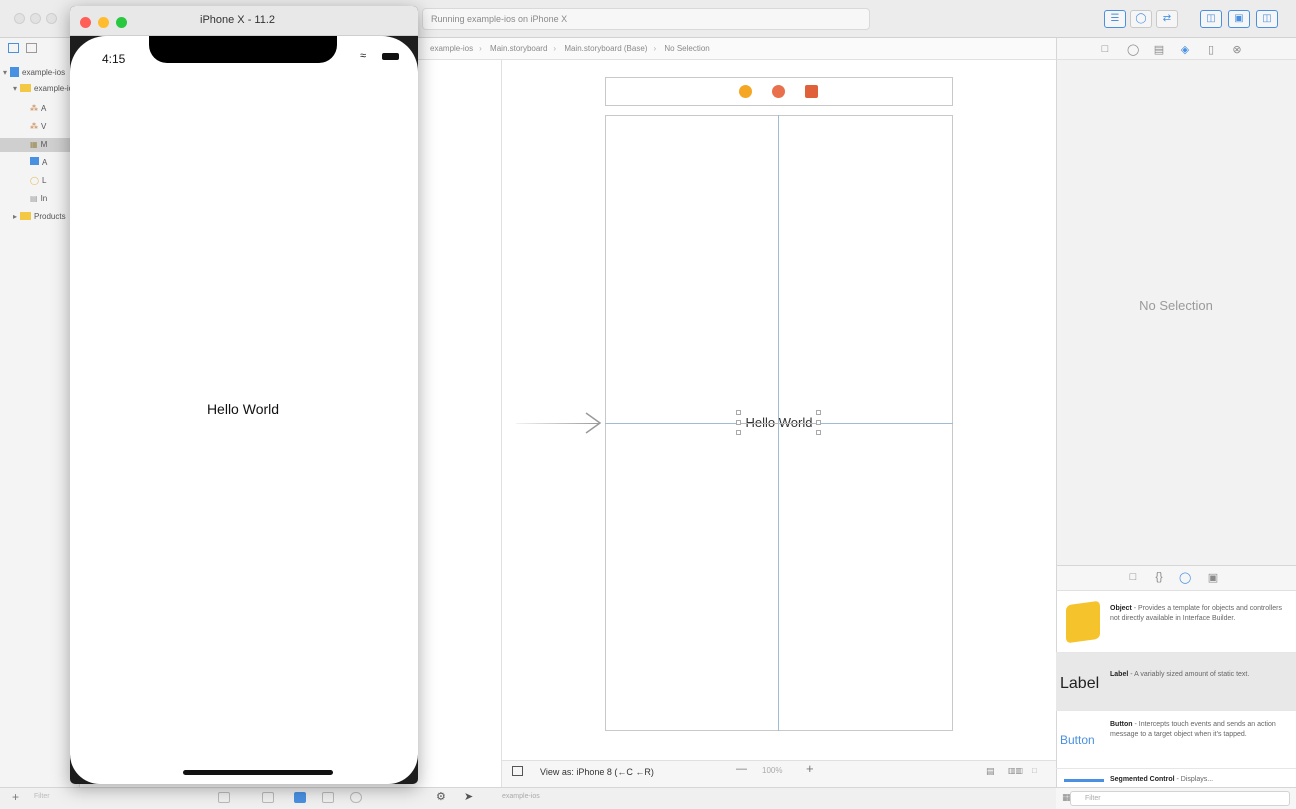 This screenshot has height=809, width=1296. What do you see at coordinates (1105, 49) in the screenshot?
I see `file-inspector-icon: □` at bounding box center [1105, 49].